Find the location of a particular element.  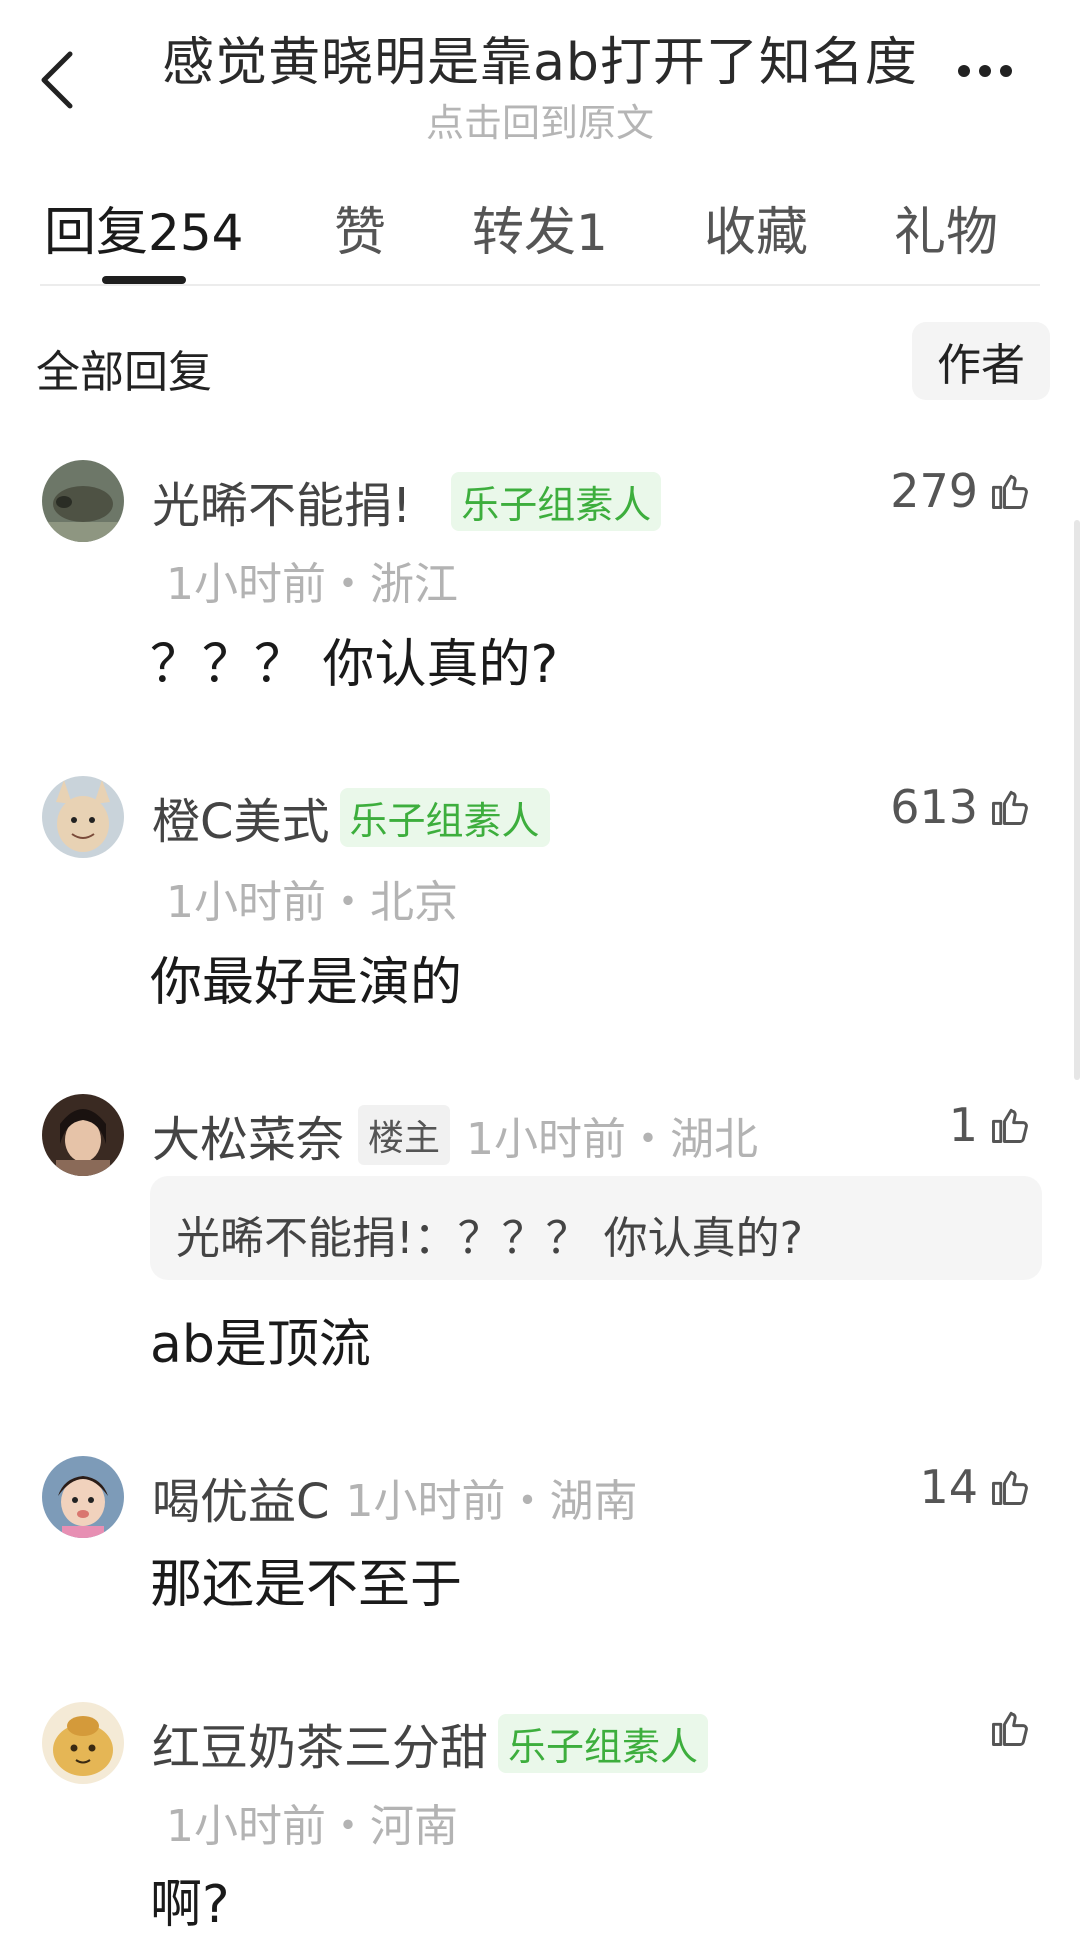

tab-count: 1 is located at coordinates (592, 233).